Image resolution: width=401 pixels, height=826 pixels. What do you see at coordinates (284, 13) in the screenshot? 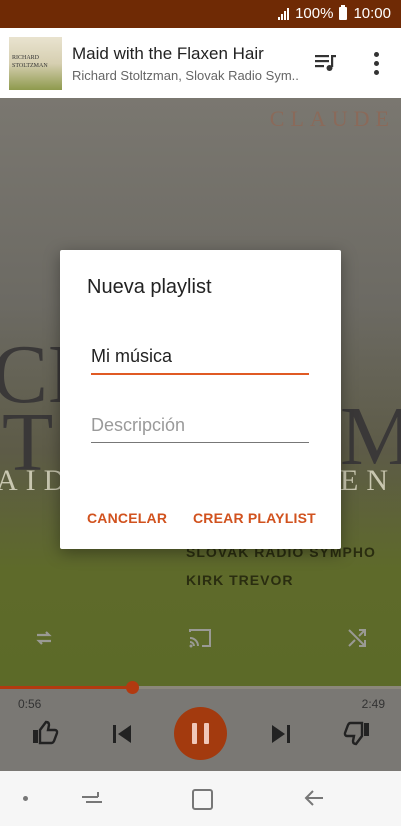
I see `signal-icon` at bounding box center [284, 13].